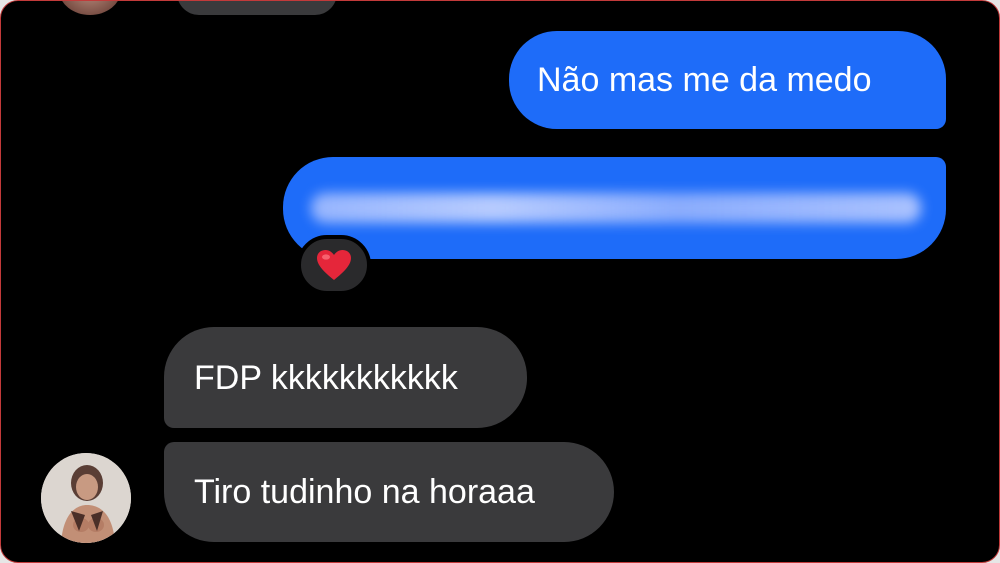 This screenshot has height=563, width=1000. I want to click on avatar-photo, so click(86, 498).